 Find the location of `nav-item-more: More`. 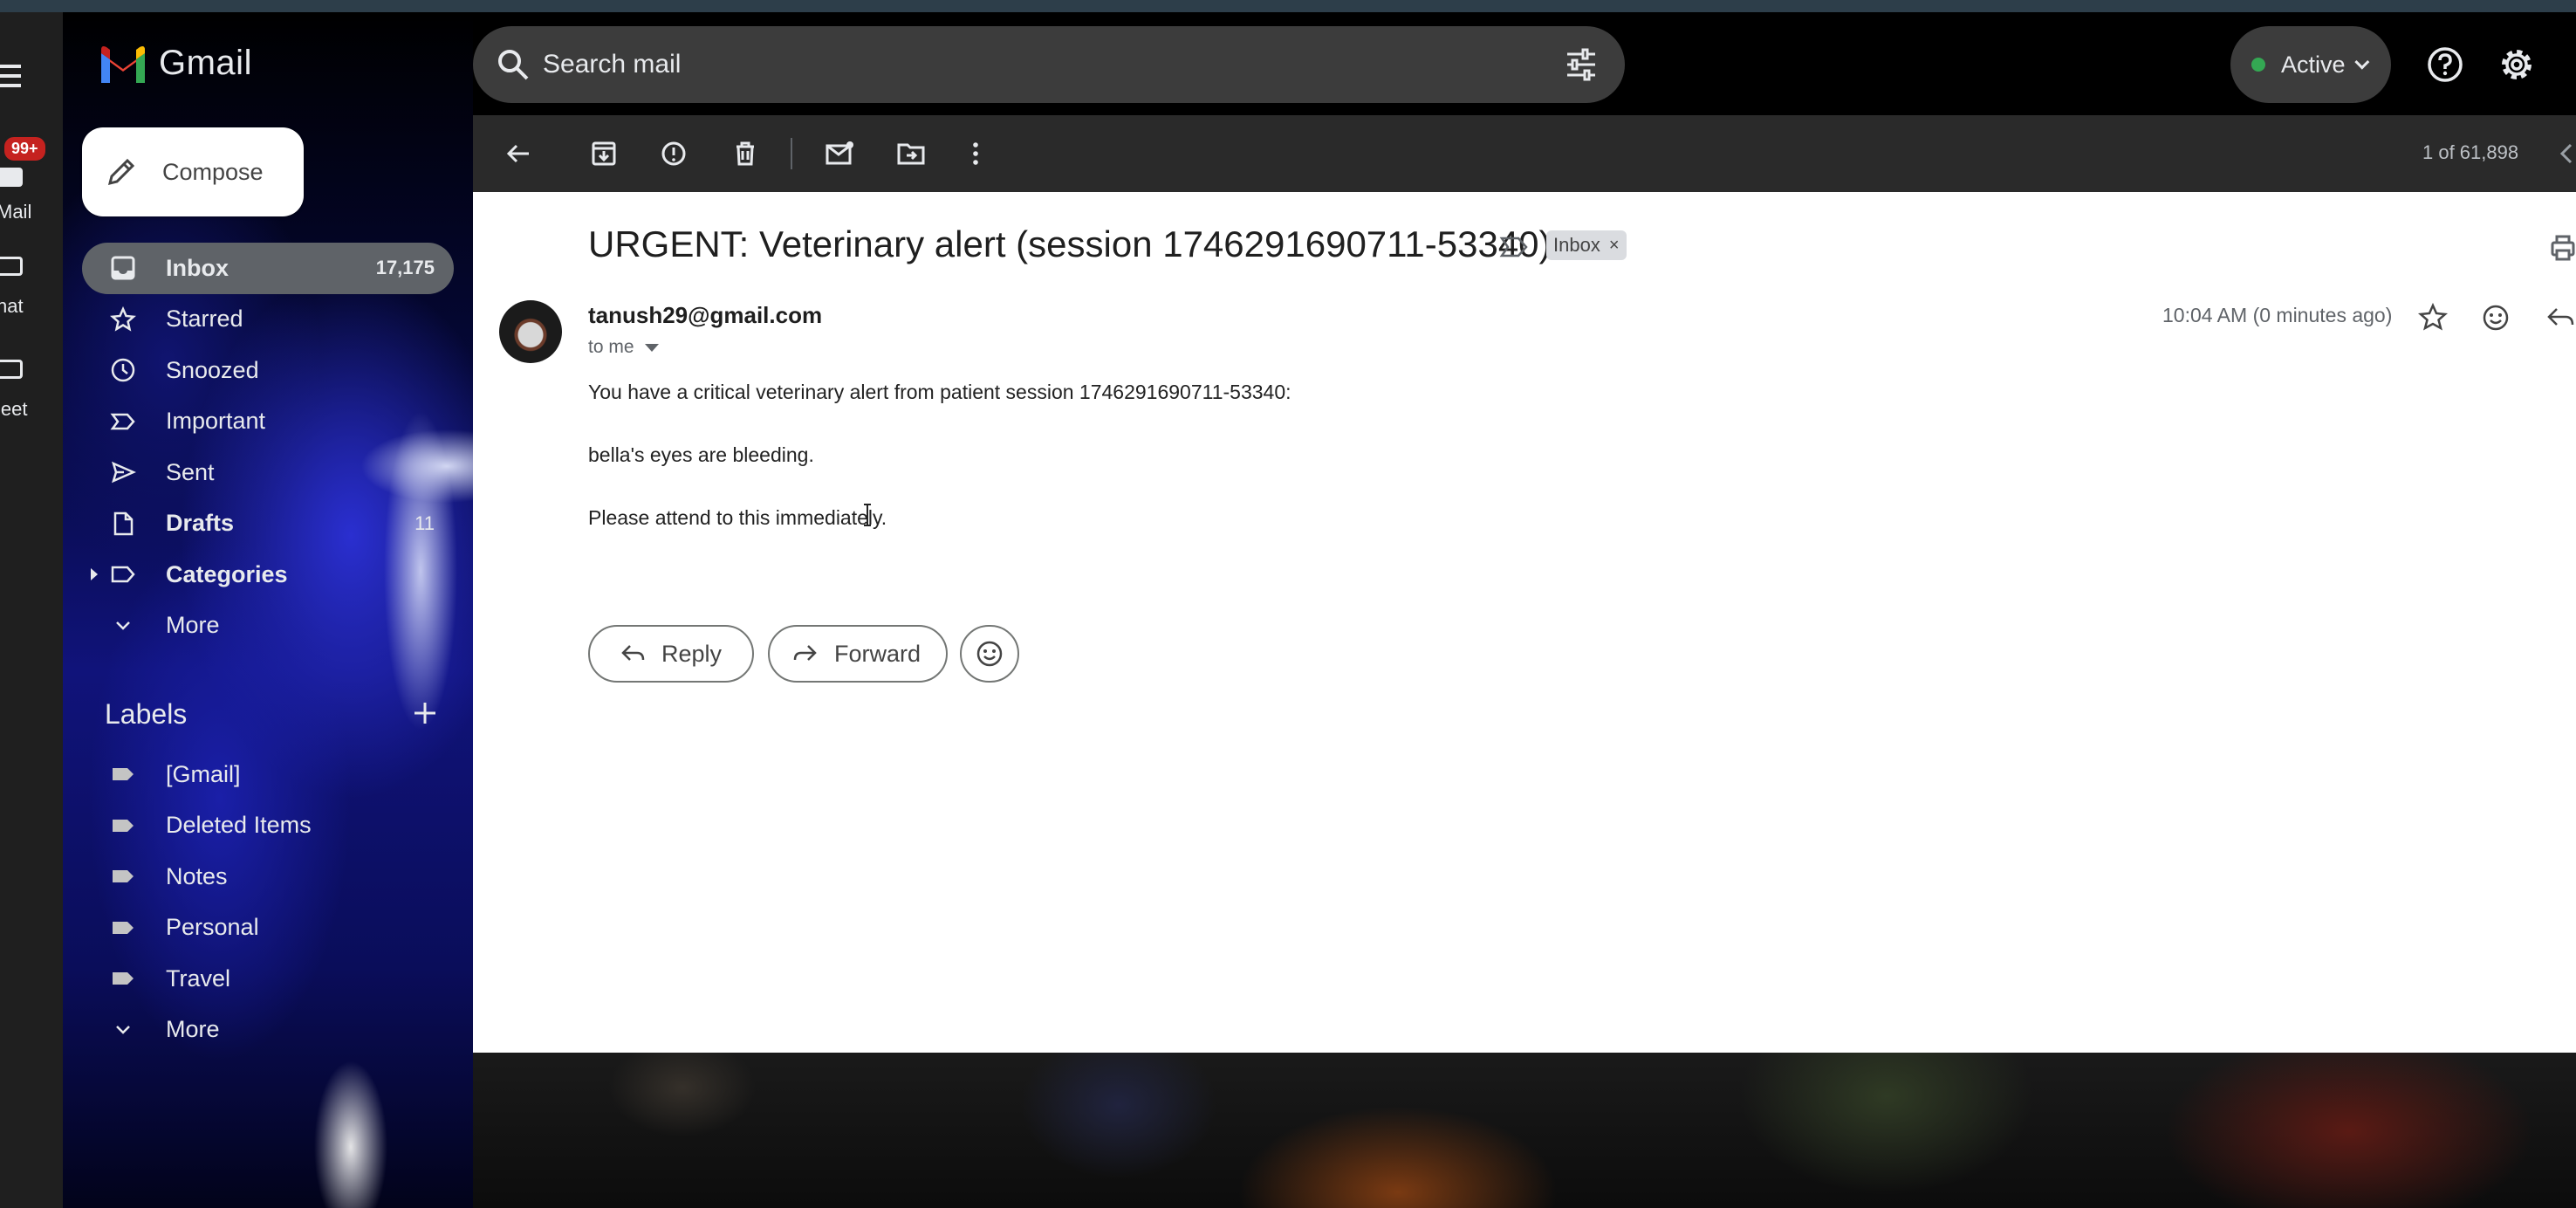

nav-item-more: More is located at coordinates (268, 626).